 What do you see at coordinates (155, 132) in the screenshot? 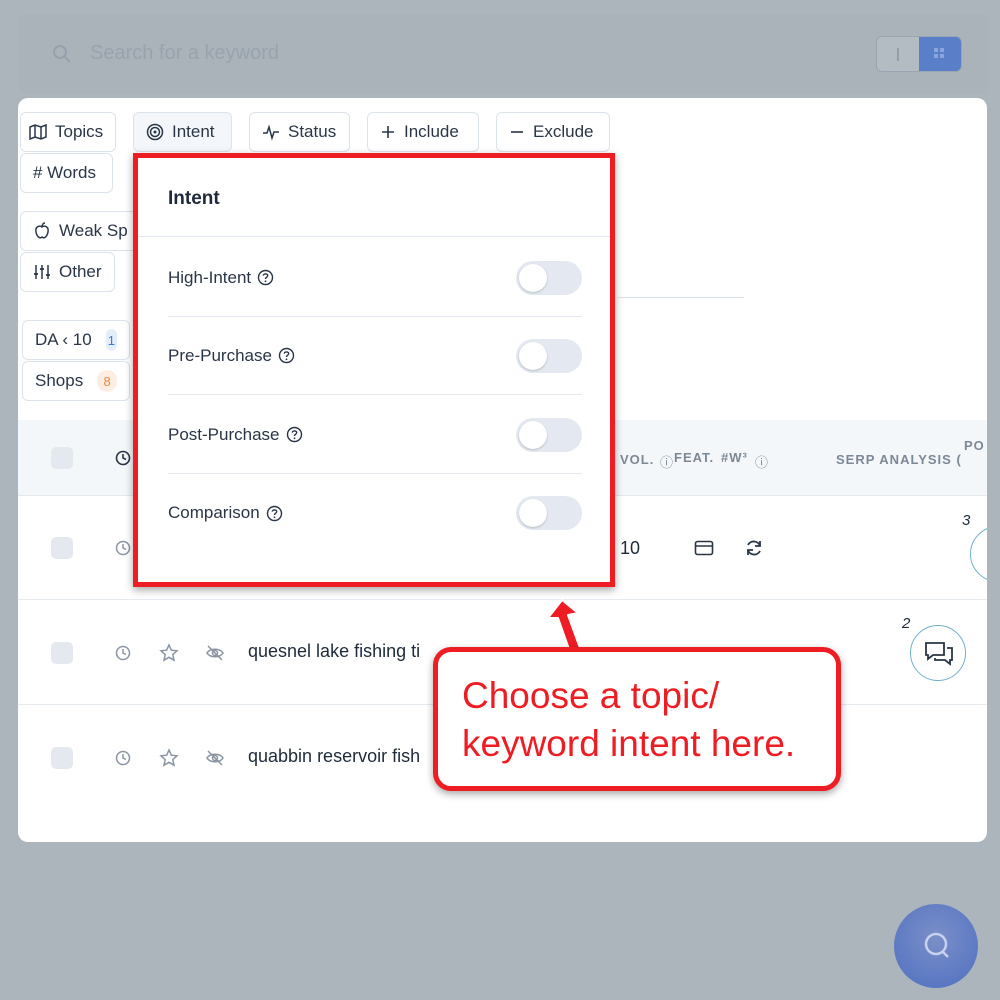
I see `target-icon` at bounding box center [155, 132].